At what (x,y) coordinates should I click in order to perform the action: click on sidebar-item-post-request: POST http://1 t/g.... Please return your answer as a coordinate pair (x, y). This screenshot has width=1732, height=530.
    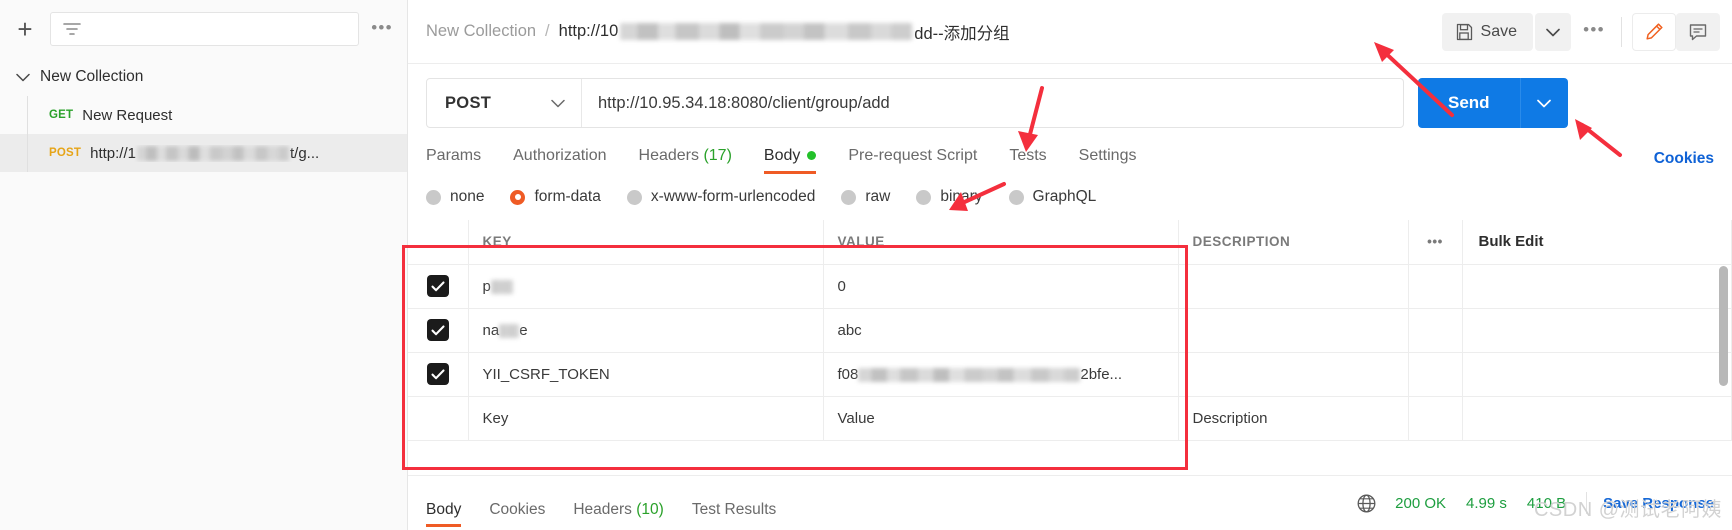
    Looking at the image, I should click on (203, 153).